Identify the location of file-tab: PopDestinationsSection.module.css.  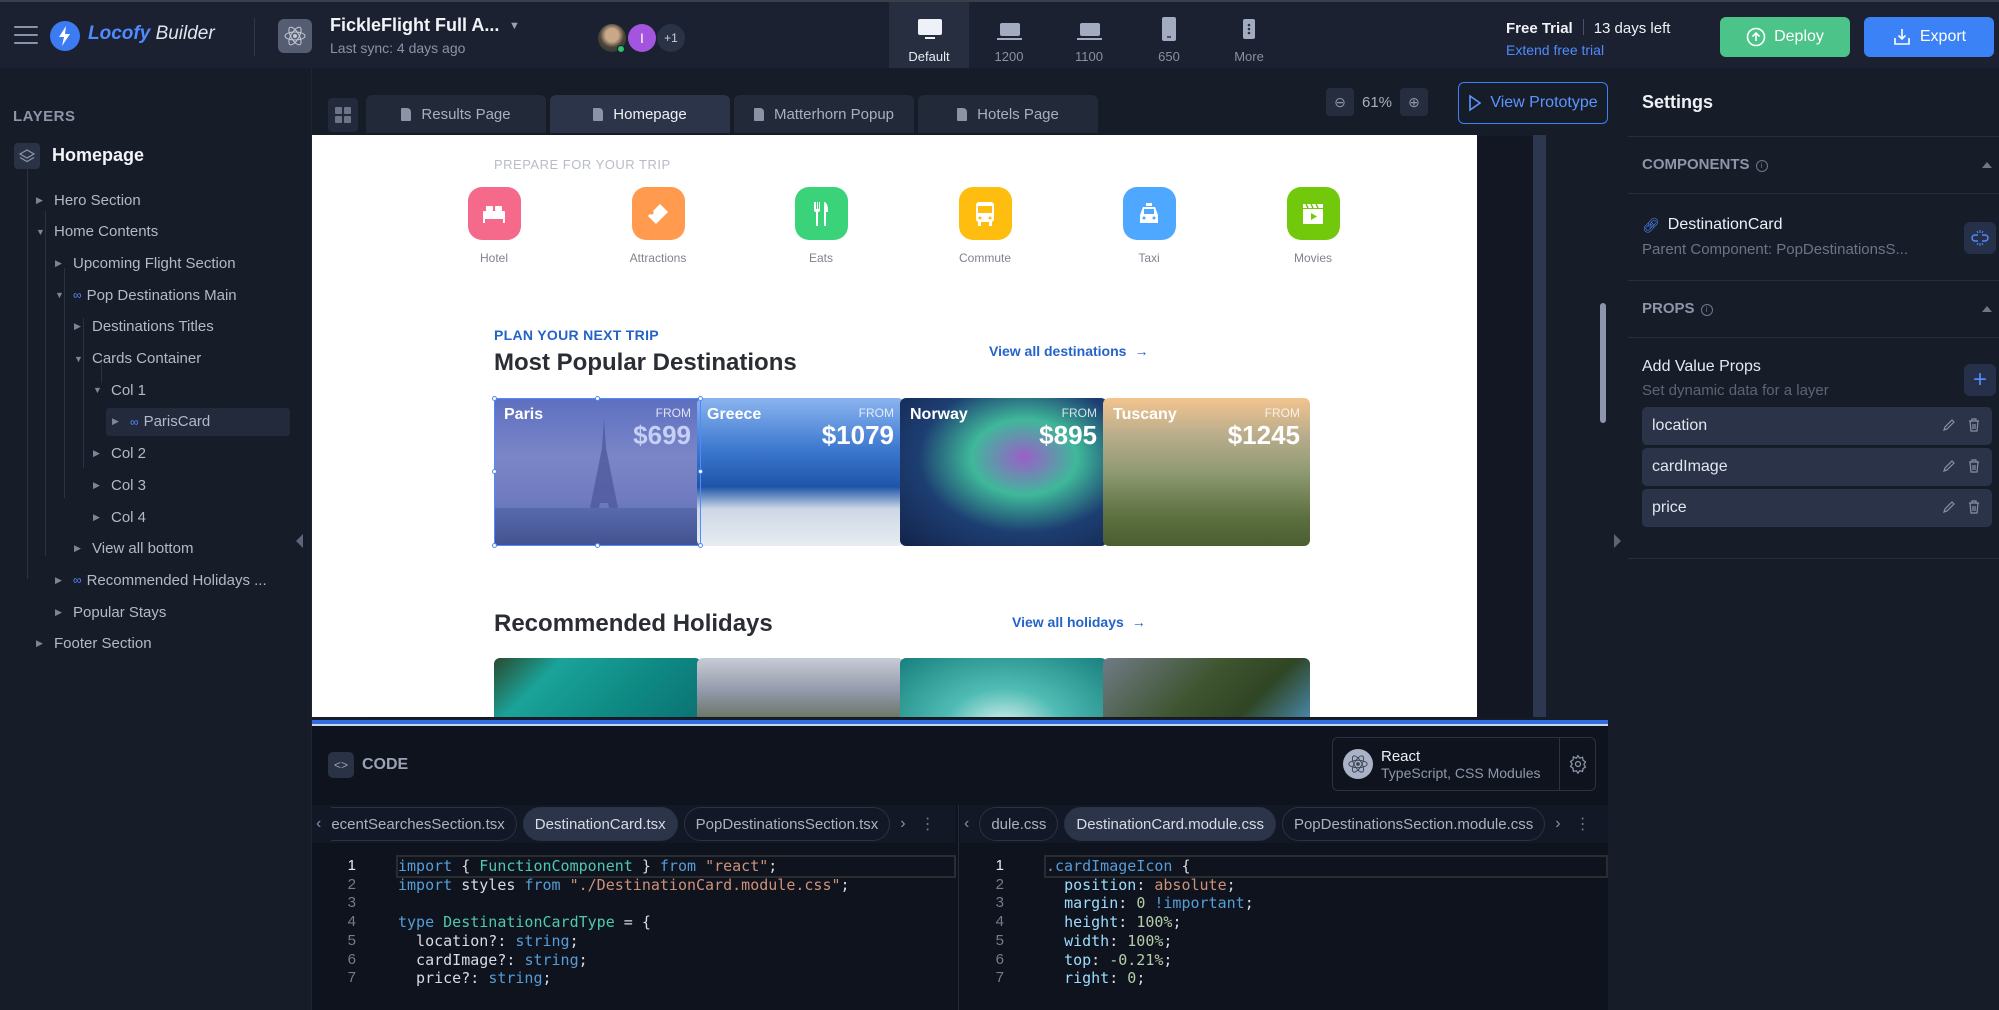
(1413, 824).